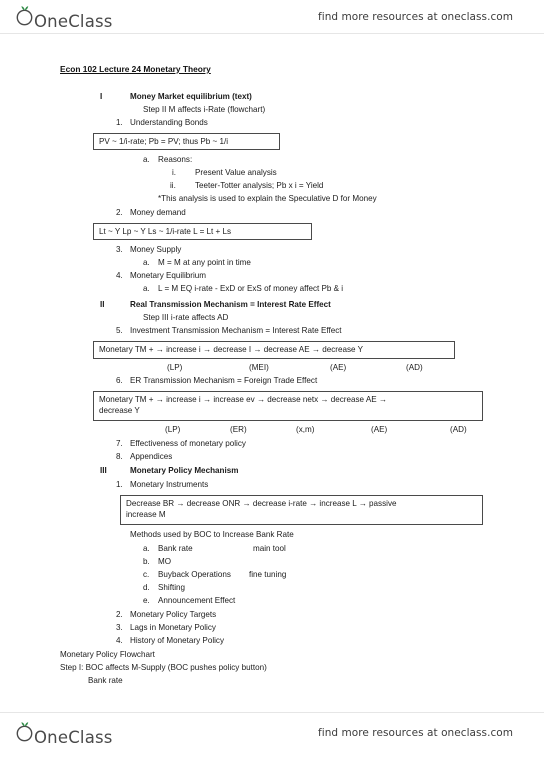  What do you see at coordinates (102, 304) in the screenshot?
I see `section-numeral-2: II` at bounding box center [102, 304].